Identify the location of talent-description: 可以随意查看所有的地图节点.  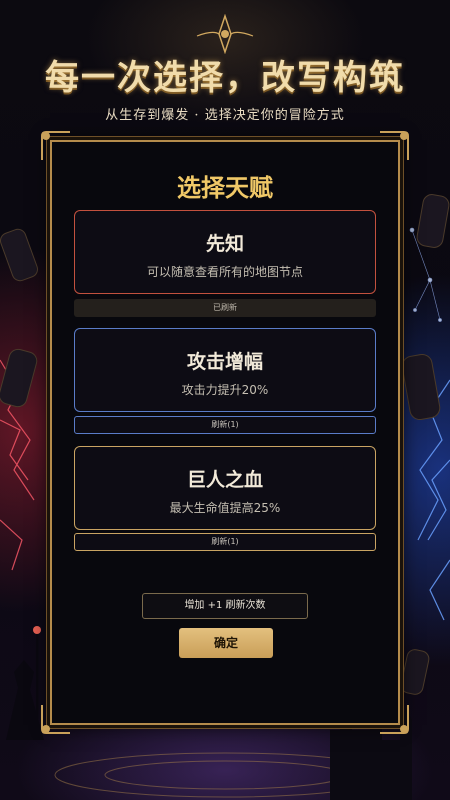
(224, 272).